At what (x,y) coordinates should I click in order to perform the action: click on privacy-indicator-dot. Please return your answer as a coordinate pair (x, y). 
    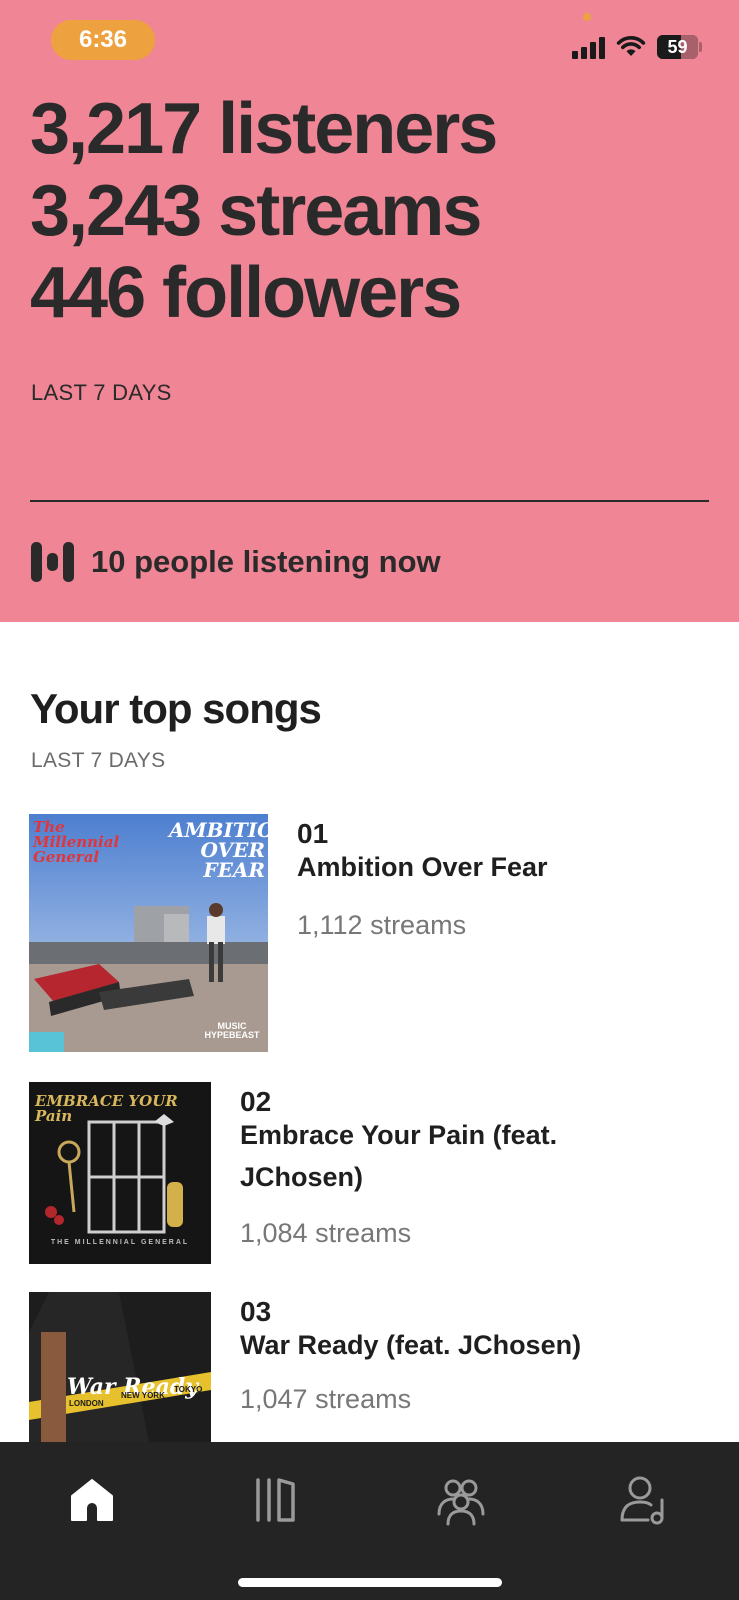
    Looking at the image, I should click on (587, 17).